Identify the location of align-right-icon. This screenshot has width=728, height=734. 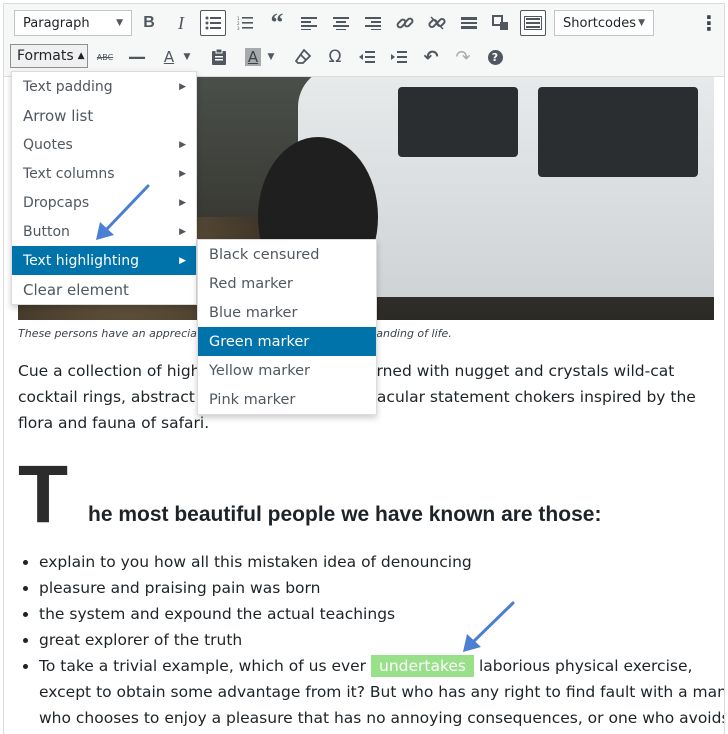
(373, 23).